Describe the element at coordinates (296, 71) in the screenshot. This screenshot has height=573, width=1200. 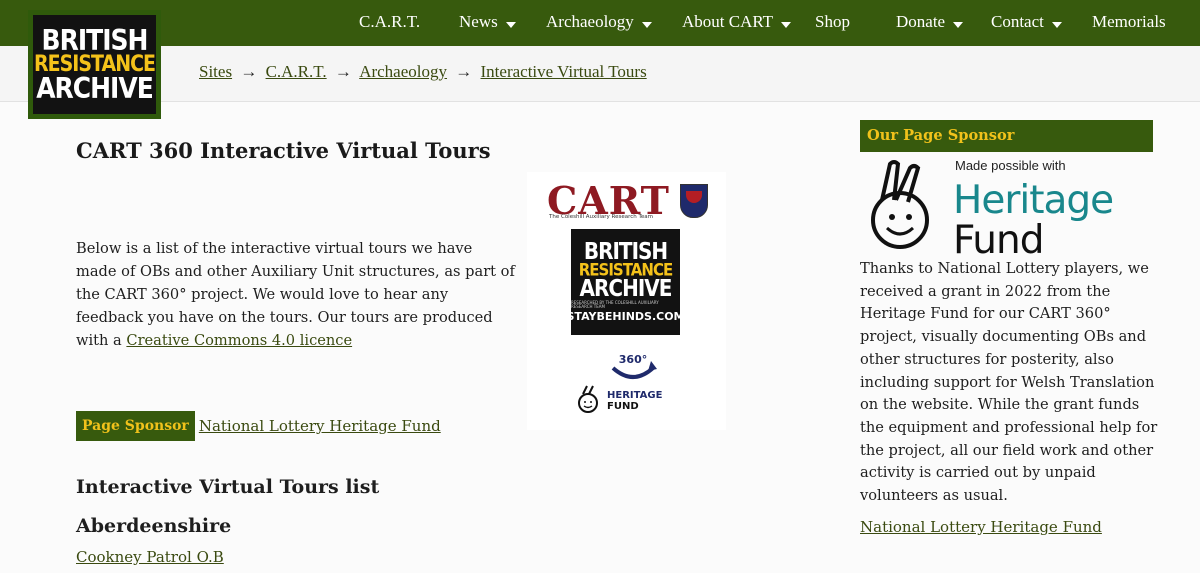
I see `breadcrumb-cart: C.A.R.T.` at that location.